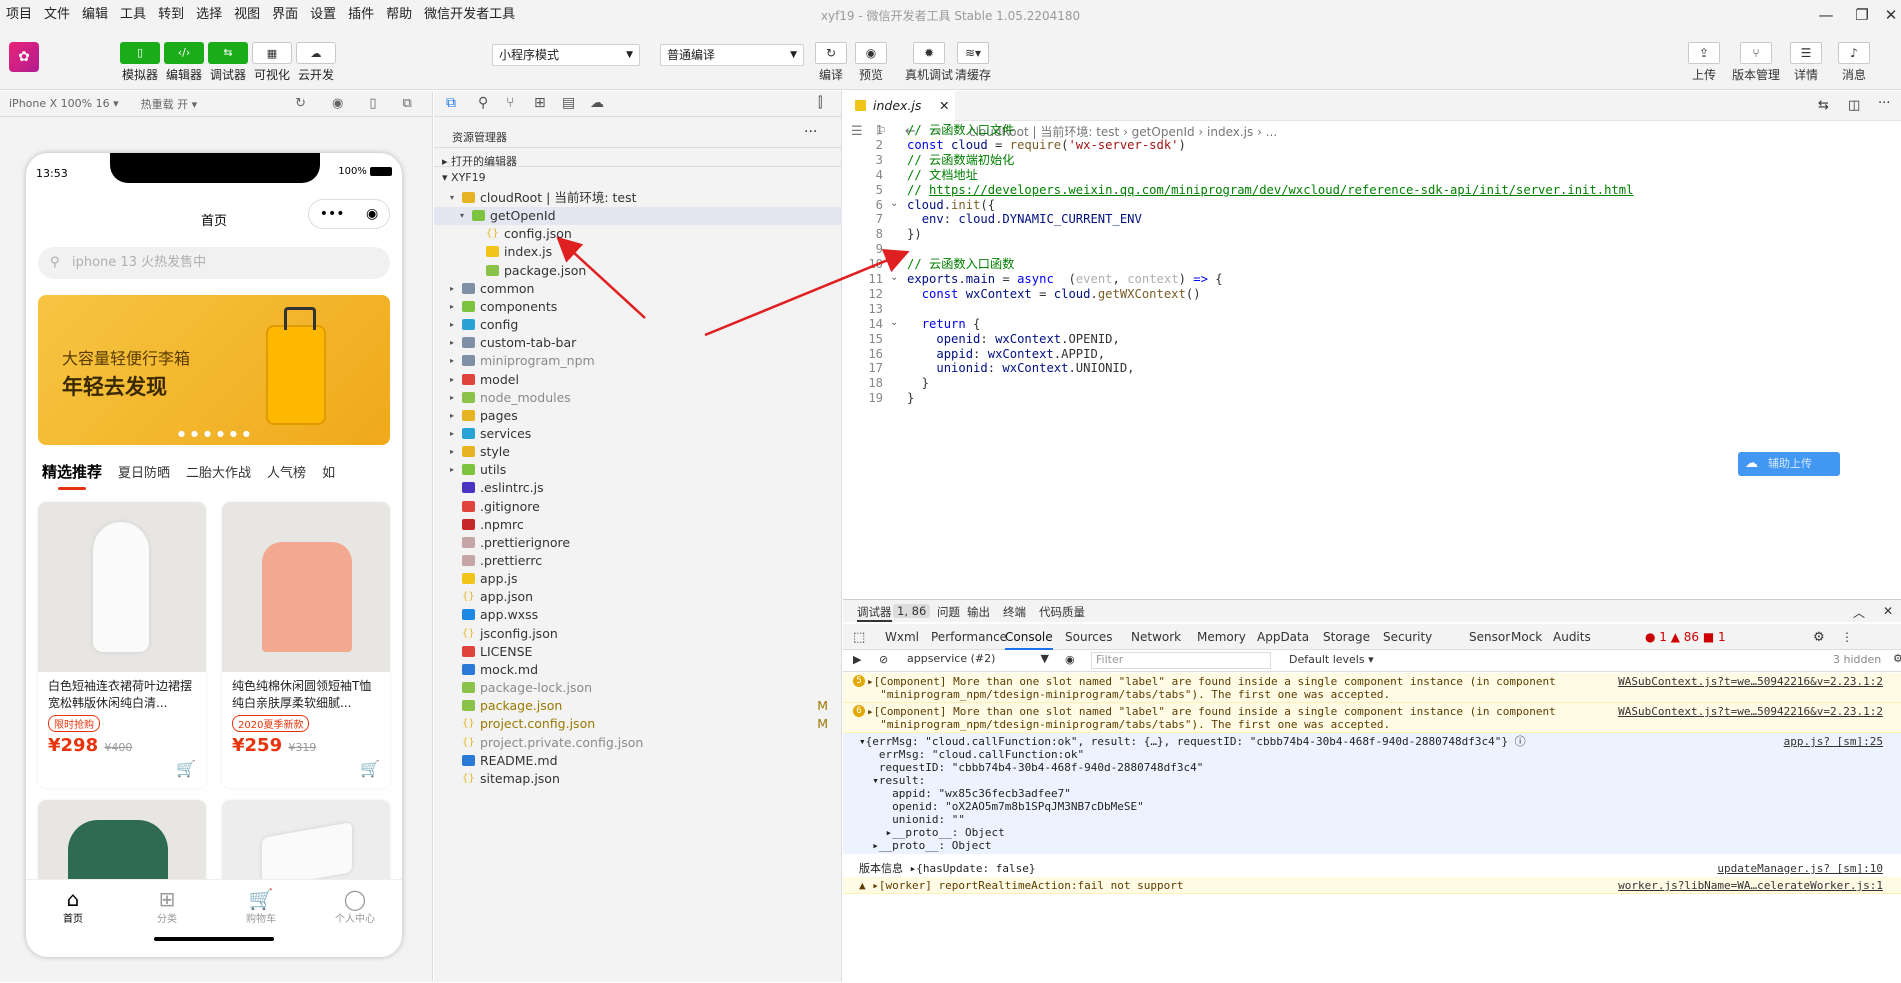 This screenshot has width=1901, height=983. I want to click on tabbar-item: 🛒 购物车, so click(261, 918).